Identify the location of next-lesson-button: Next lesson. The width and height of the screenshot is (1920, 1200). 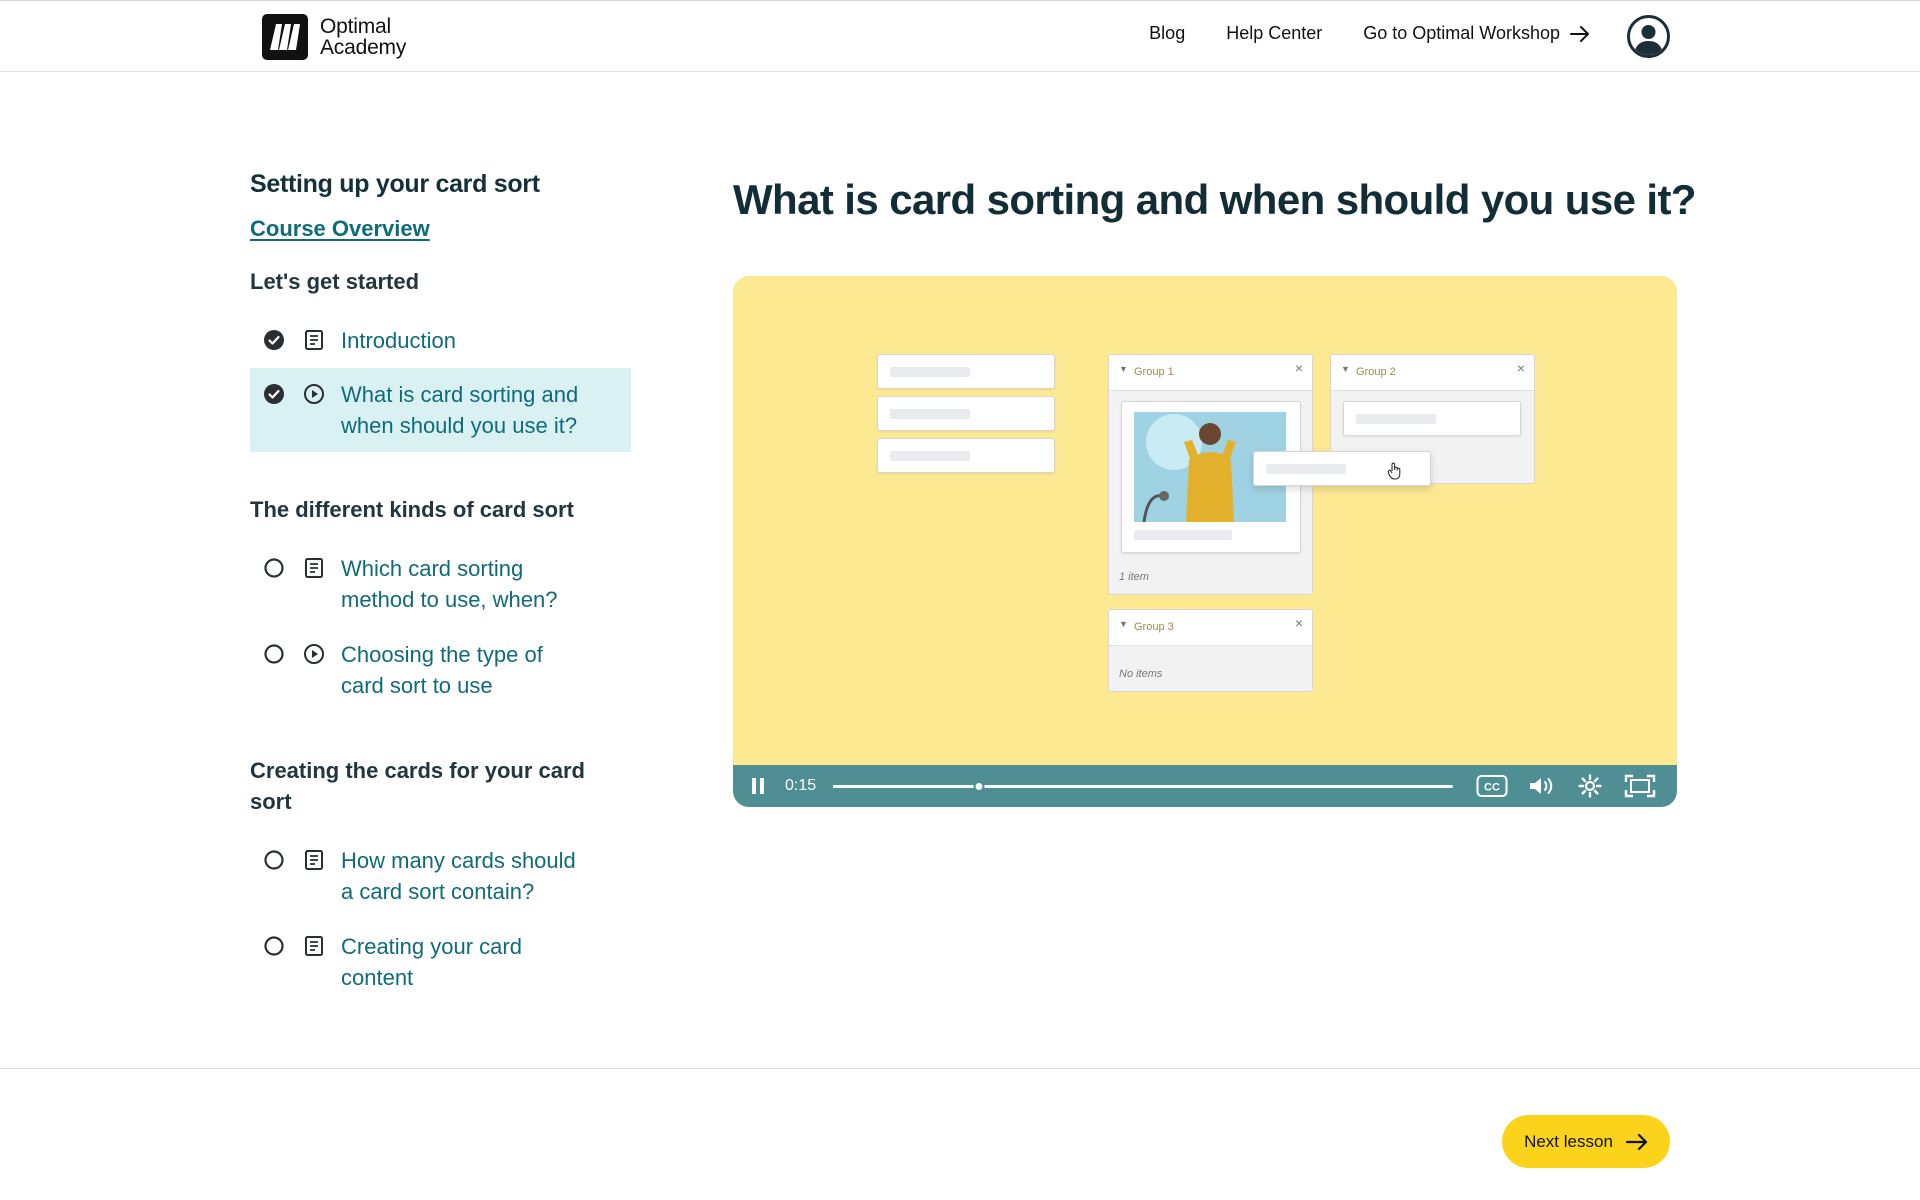
(1586, 1141).